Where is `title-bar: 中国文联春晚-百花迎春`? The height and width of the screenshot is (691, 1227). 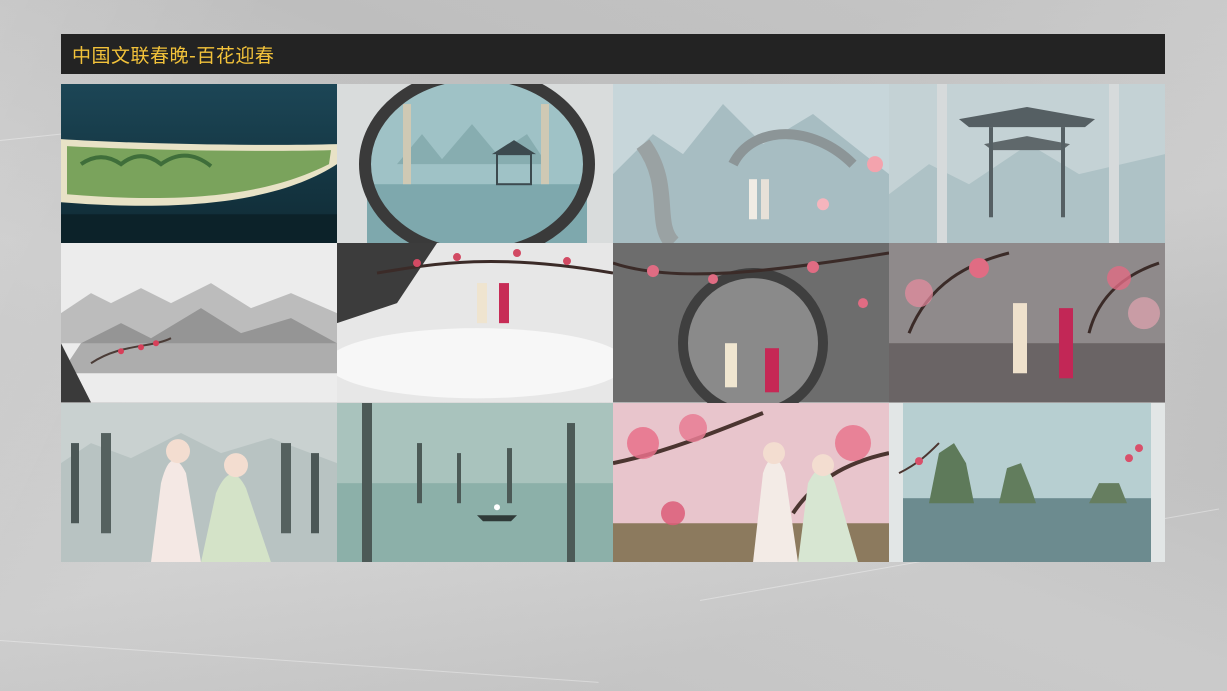 title-bar: 中国文联春晚-百花迎春 is located at coordinates (613, 54).